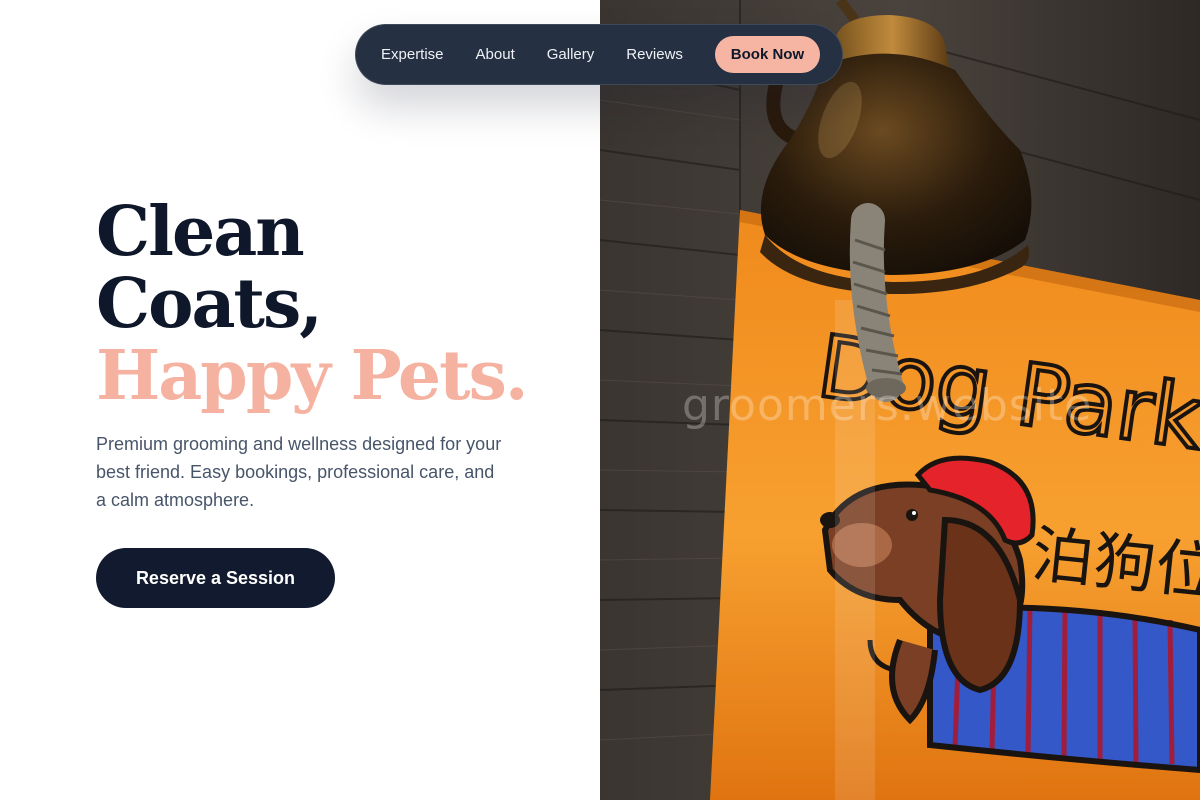  What do you see at coordinates (312, 376) in the screenshot?
I see `headline-accent: Happy Pets.` at bounding box center [312, 376].